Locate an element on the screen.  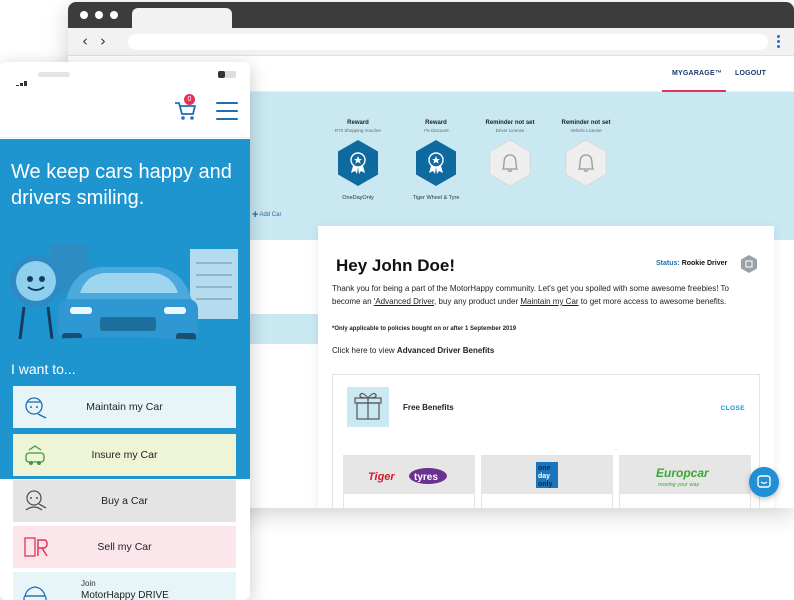
badge-subtitle: Driver License is located at coordinates (510, 130).